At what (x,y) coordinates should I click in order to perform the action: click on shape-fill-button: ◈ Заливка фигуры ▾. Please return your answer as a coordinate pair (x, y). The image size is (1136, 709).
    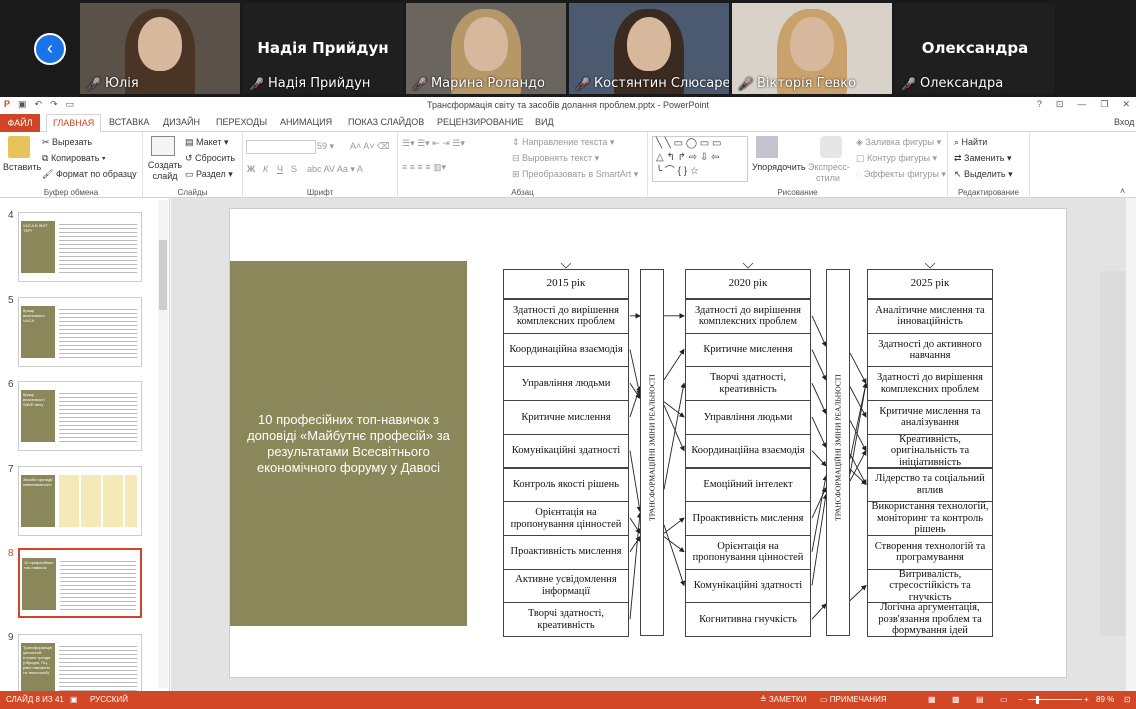
    Looking at the image, I should click on (898, 142).